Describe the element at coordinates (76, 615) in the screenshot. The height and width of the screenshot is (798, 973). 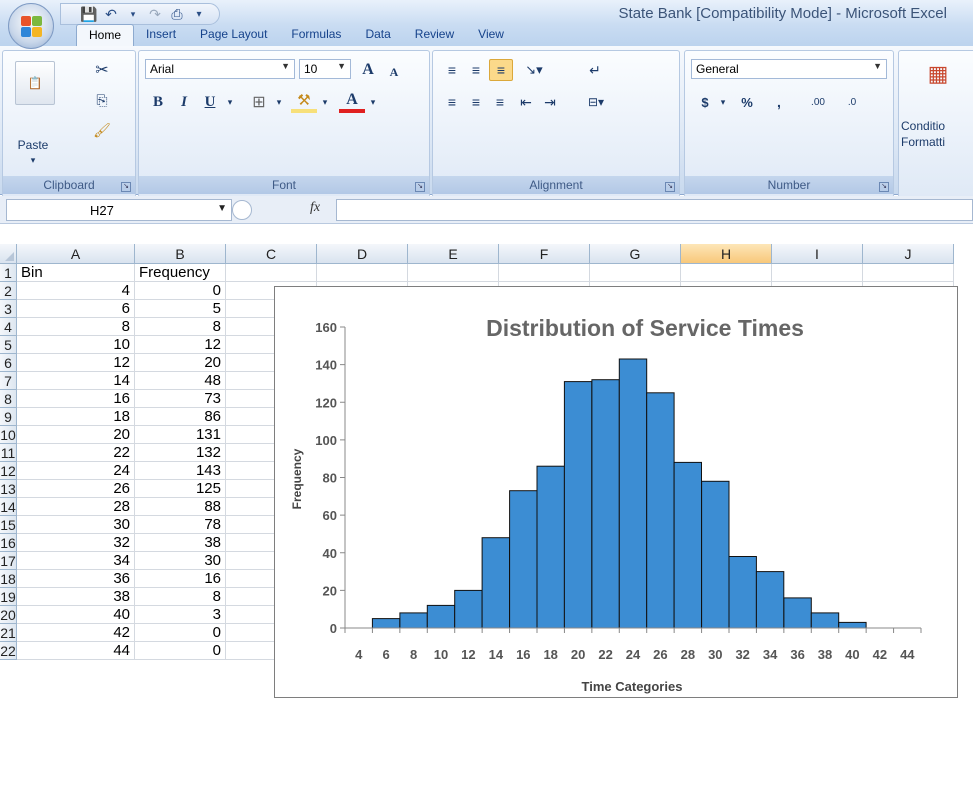
I see `cell-a20: 40` at that location.